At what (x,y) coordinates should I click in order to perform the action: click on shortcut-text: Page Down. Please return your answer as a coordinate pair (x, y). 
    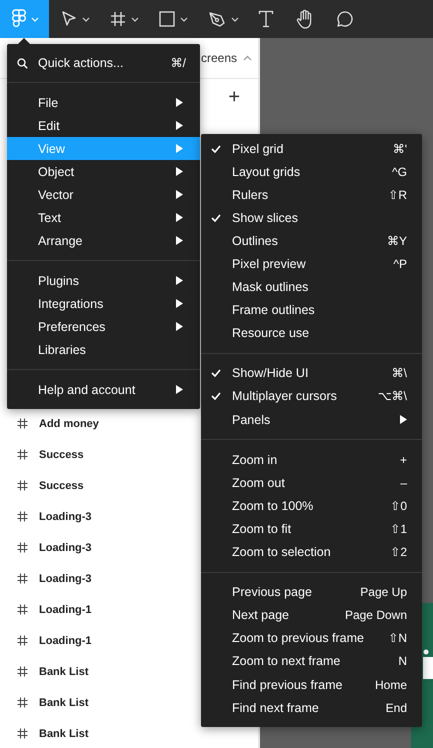
    Looking at the image, I should click on (375, 615).